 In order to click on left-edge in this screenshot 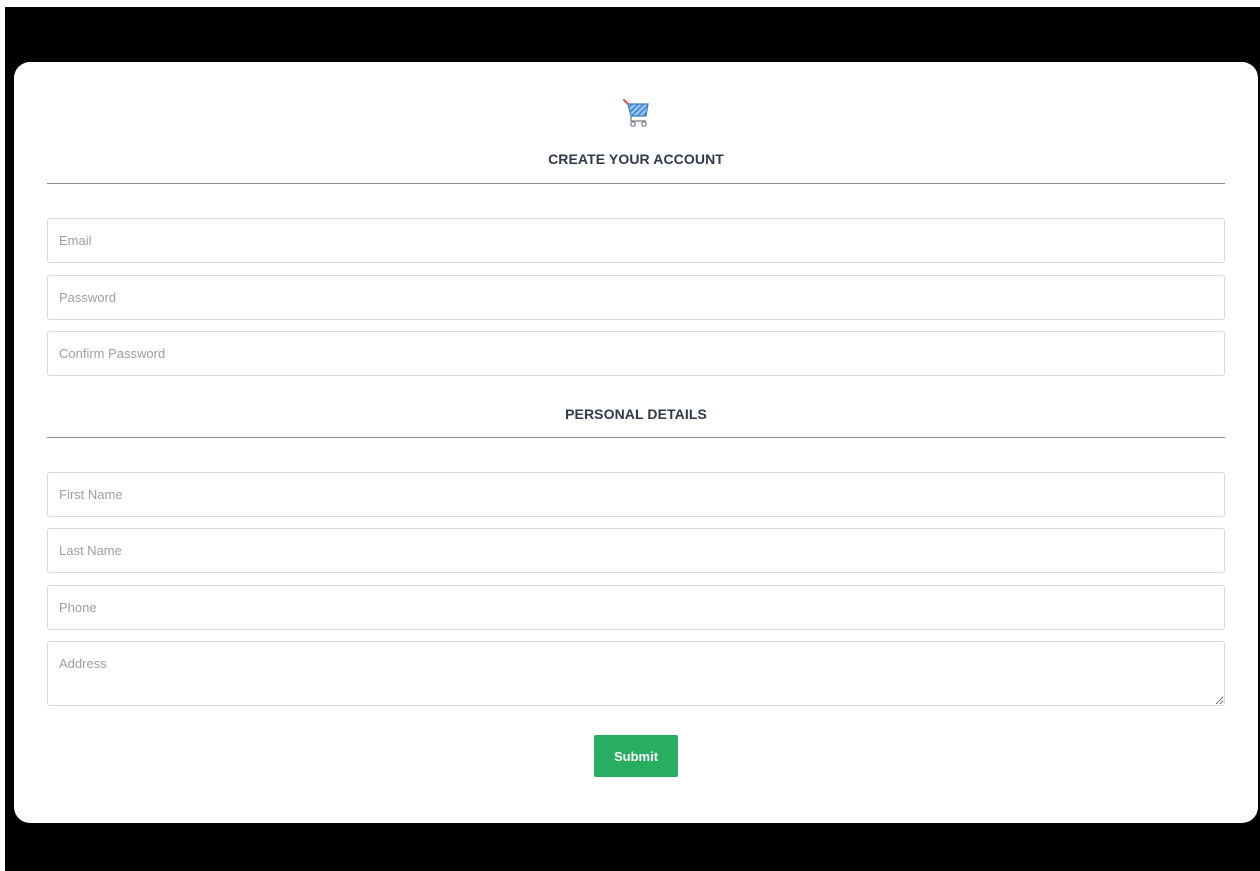, I will do `click(2, 435)`.